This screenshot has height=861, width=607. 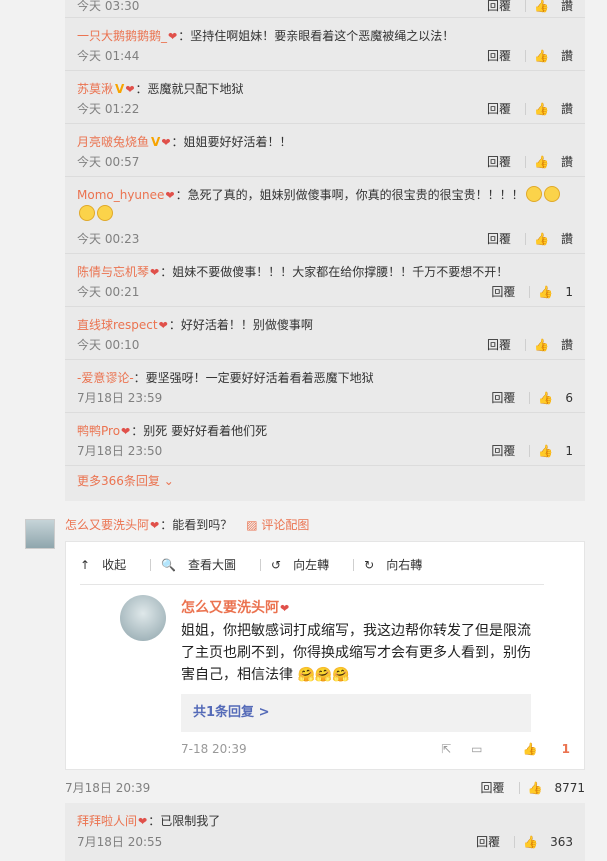 What do you see at coordinates (369, 565) in the screenshot?
I see `rotate-right-icon: ↻` at bounding box center [369, 565].